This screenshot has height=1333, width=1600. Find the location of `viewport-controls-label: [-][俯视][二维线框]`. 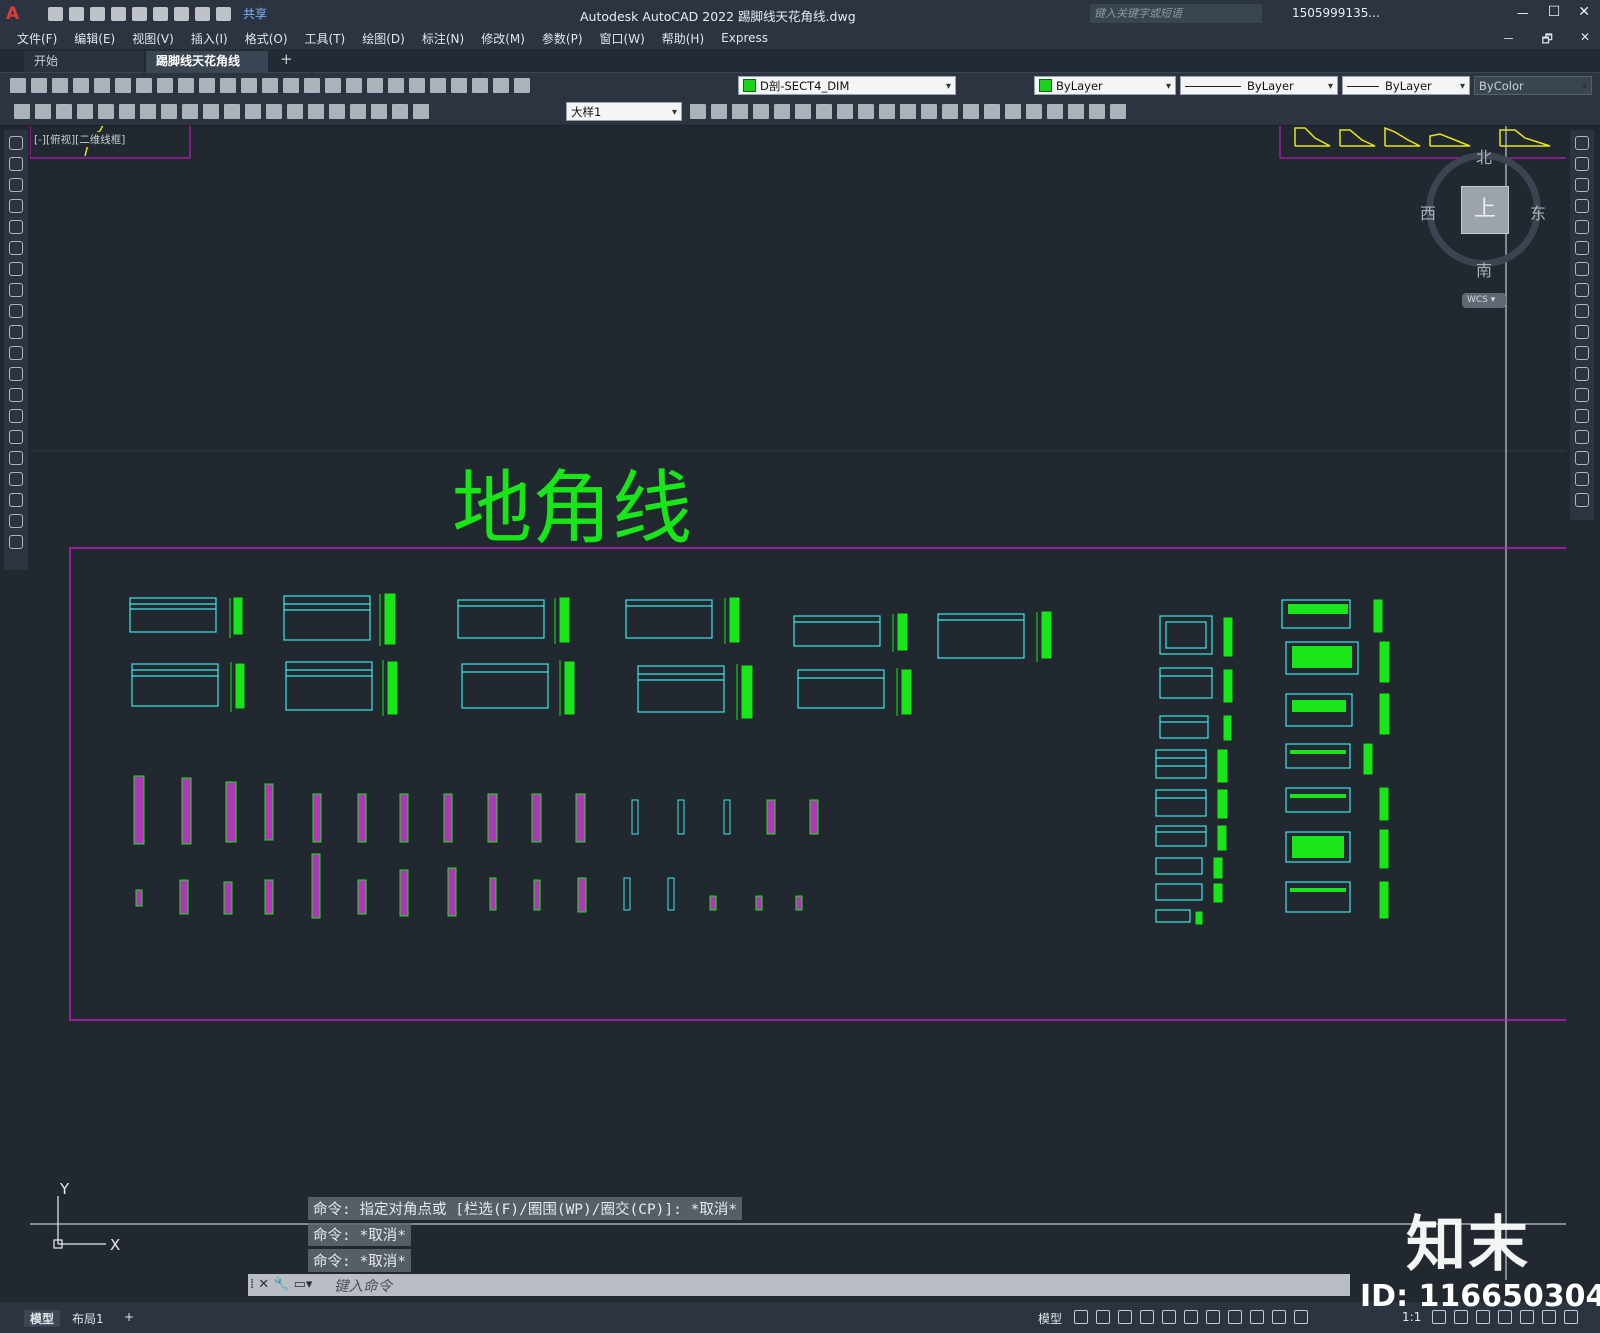

viewport-controls-label: [-][俯视][二维线框] is located at coordinates (80, 139).